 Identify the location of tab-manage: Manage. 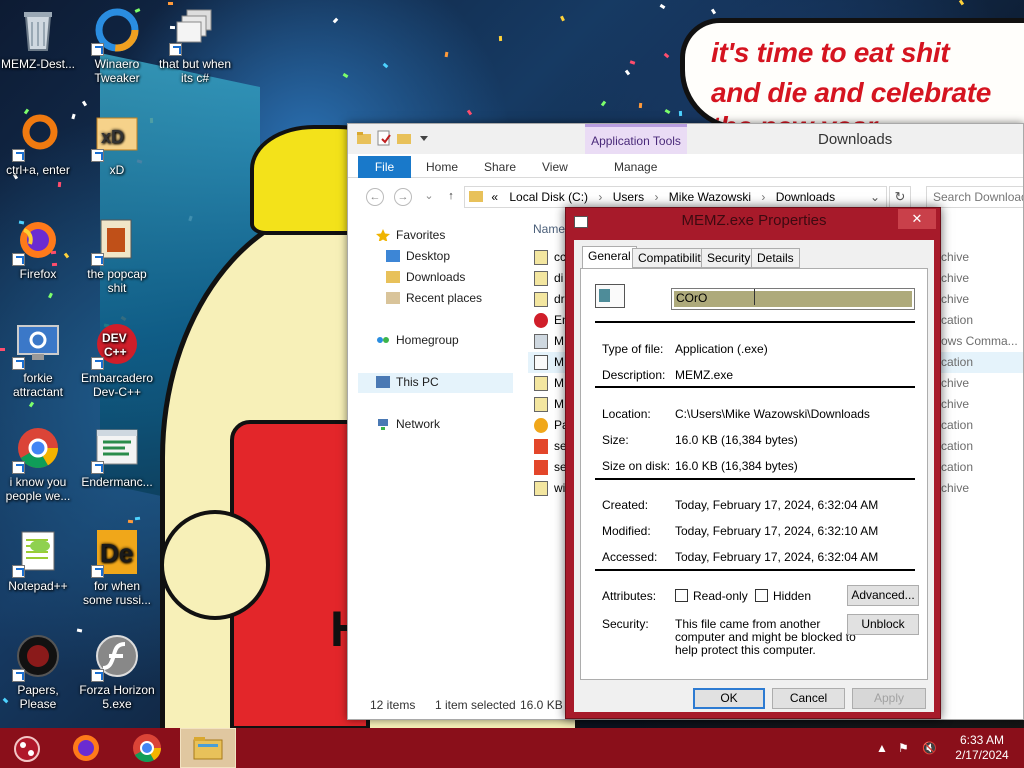
(635, 167).